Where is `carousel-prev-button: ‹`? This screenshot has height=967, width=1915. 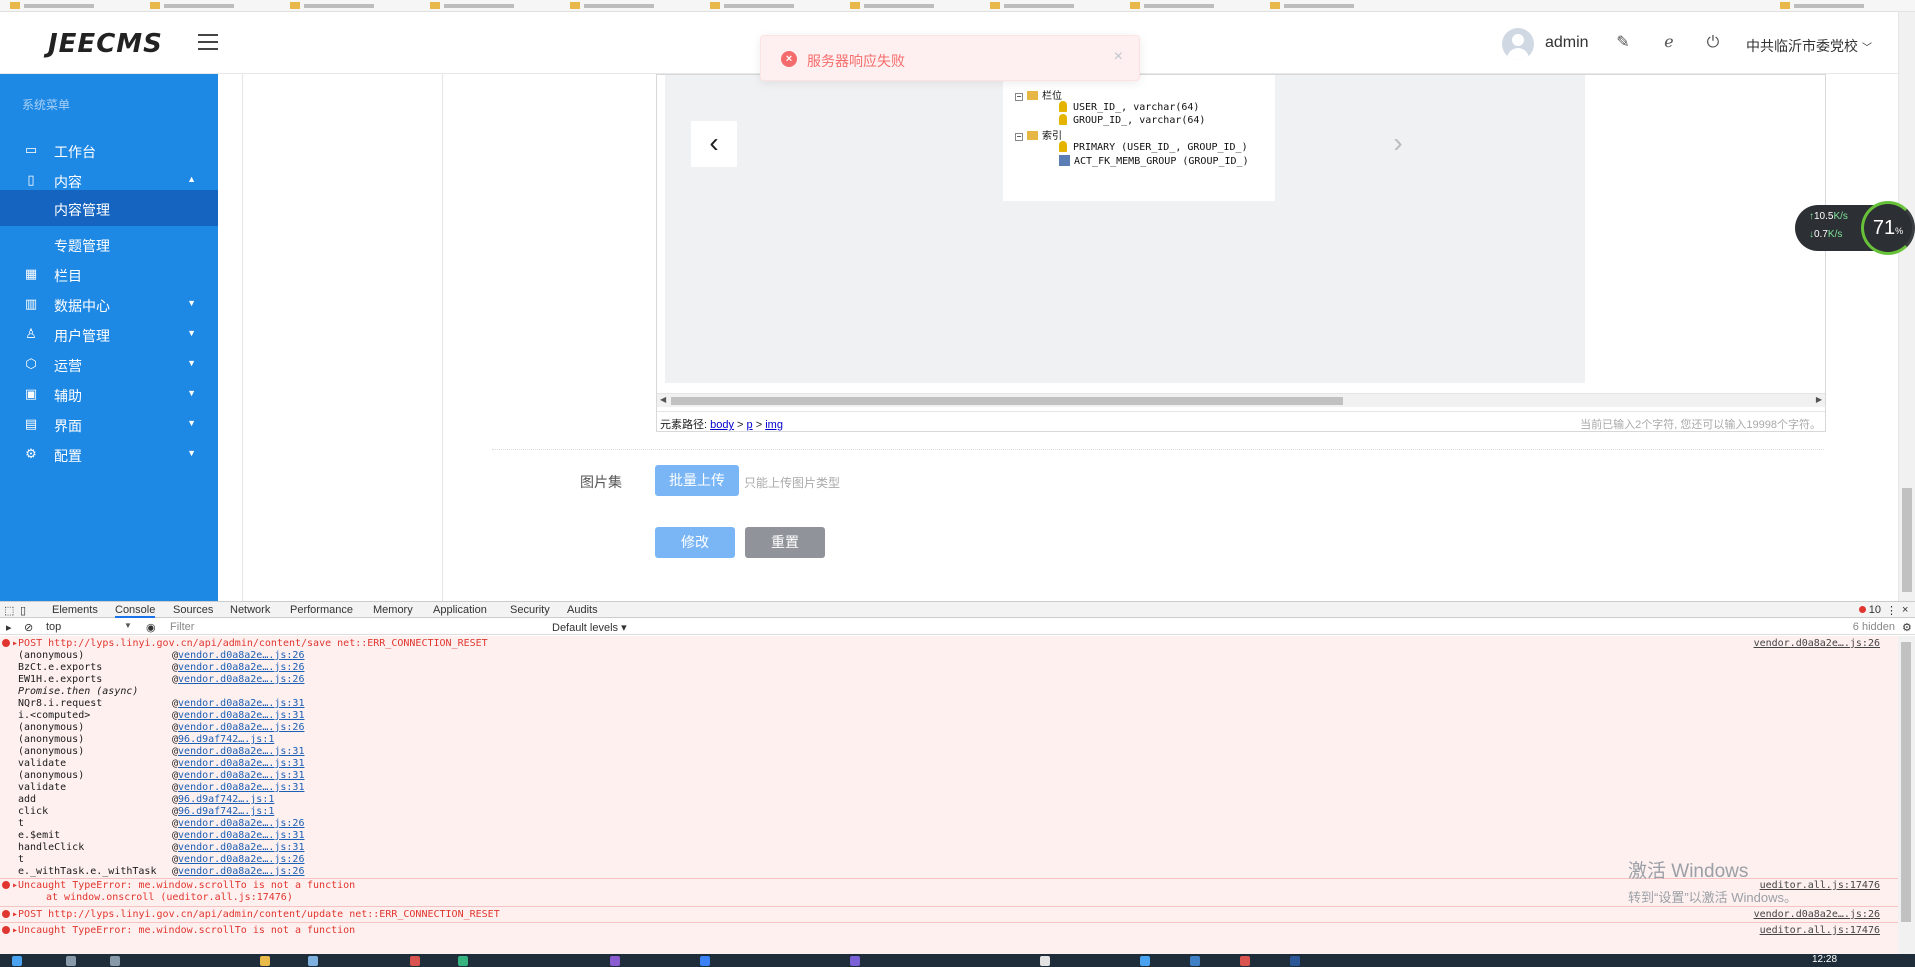
carousel-prev-button: ‹ is located at coordinates (714, 144).